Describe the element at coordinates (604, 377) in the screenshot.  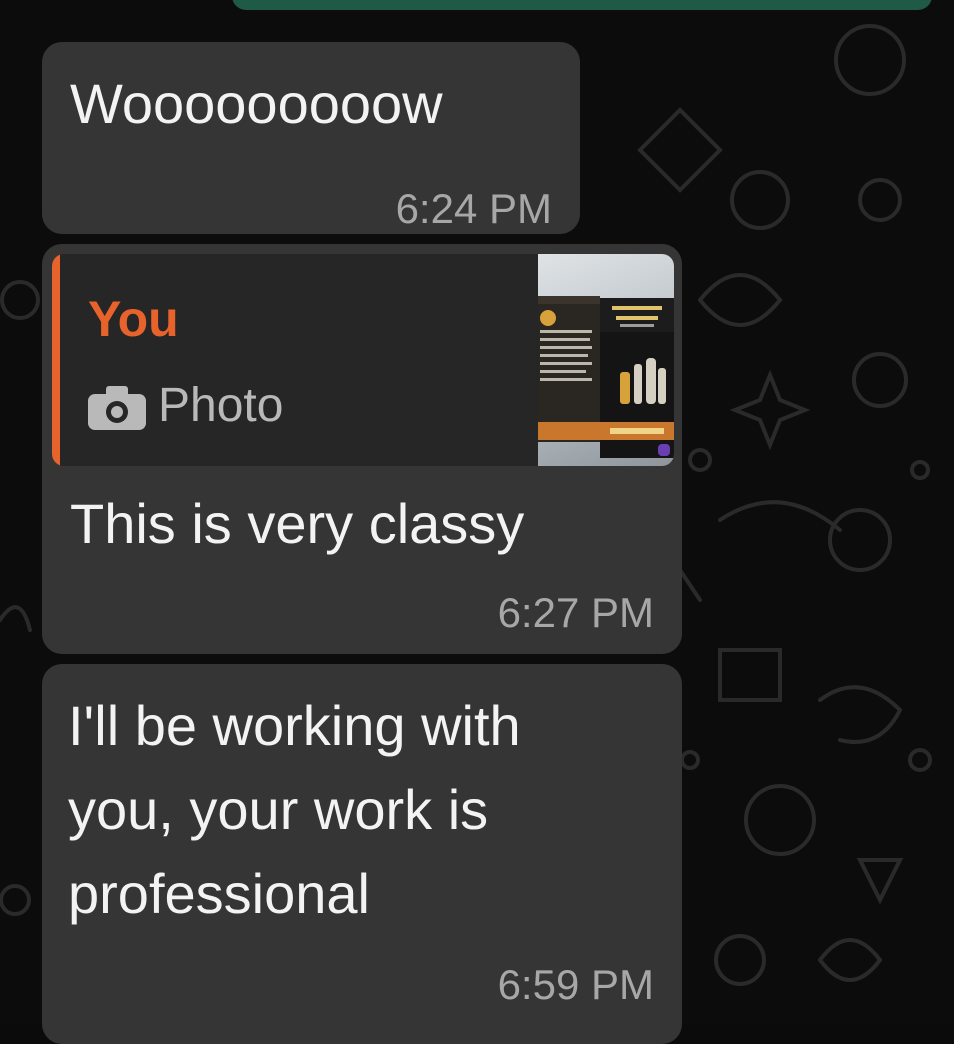
I see `book-cover-image` at that location.